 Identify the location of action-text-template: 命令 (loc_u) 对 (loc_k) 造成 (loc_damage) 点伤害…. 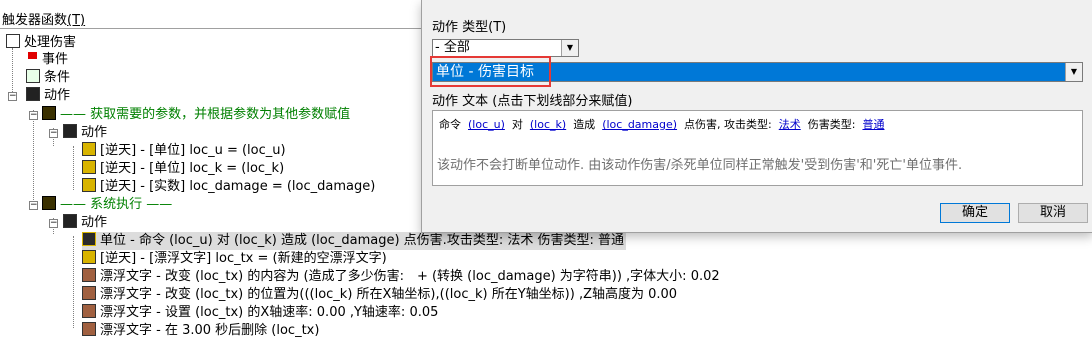
(662, 124).